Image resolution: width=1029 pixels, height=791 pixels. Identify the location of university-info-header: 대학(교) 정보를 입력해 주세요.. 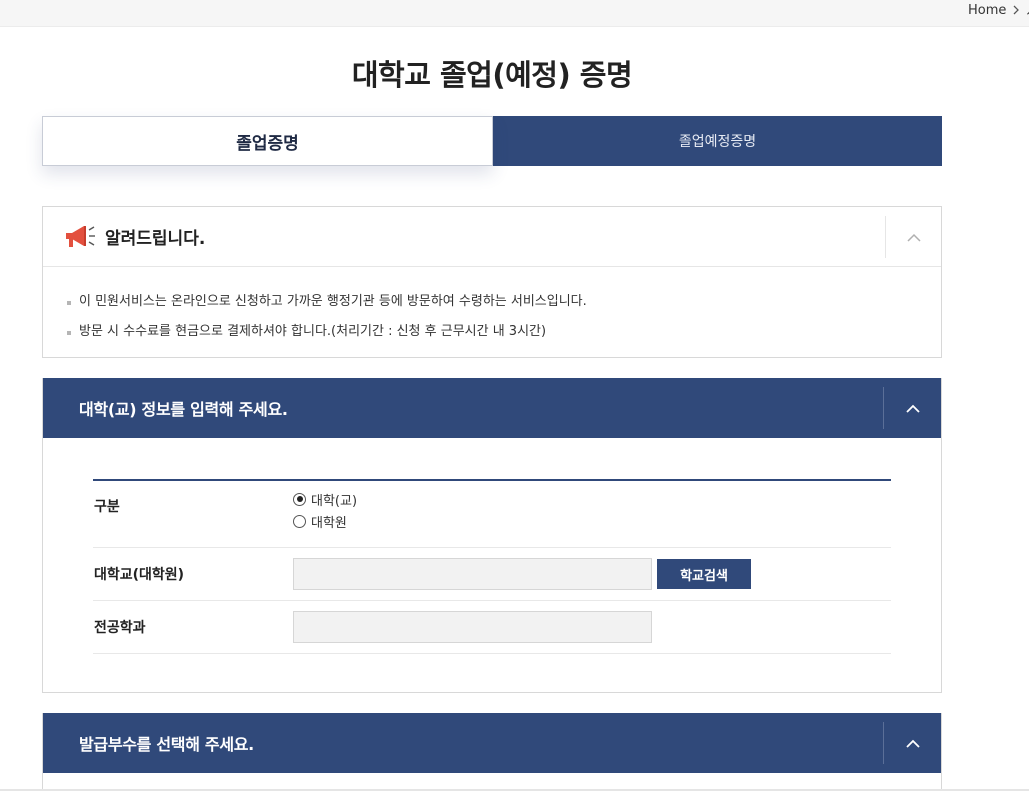
(492, 408).